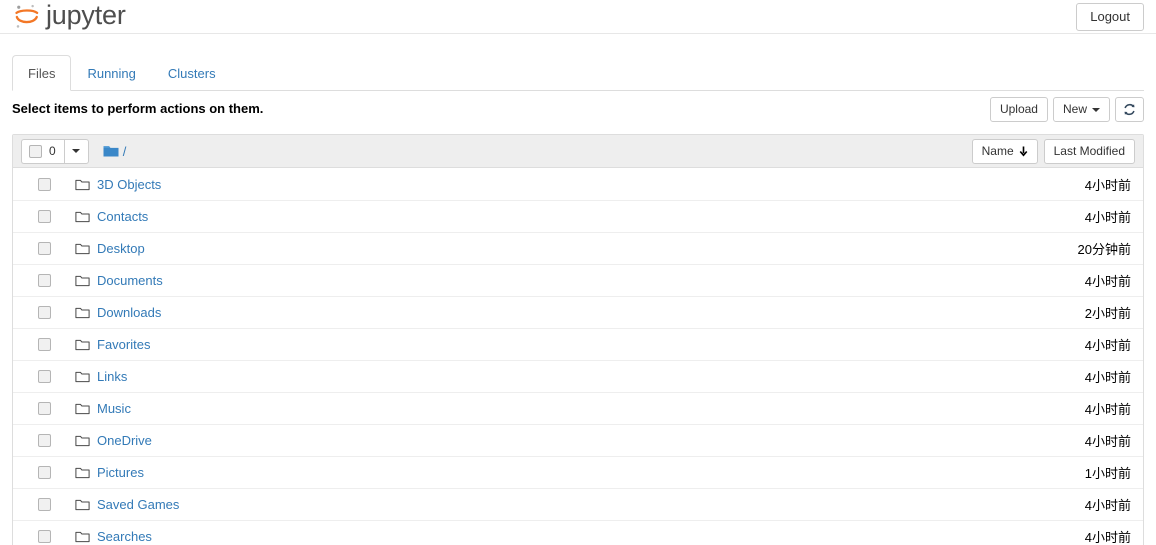 The height and width of the screenshot is (545, 1156). I want to click on table-row-5: Favorites 4小时前, so click(578, 344).